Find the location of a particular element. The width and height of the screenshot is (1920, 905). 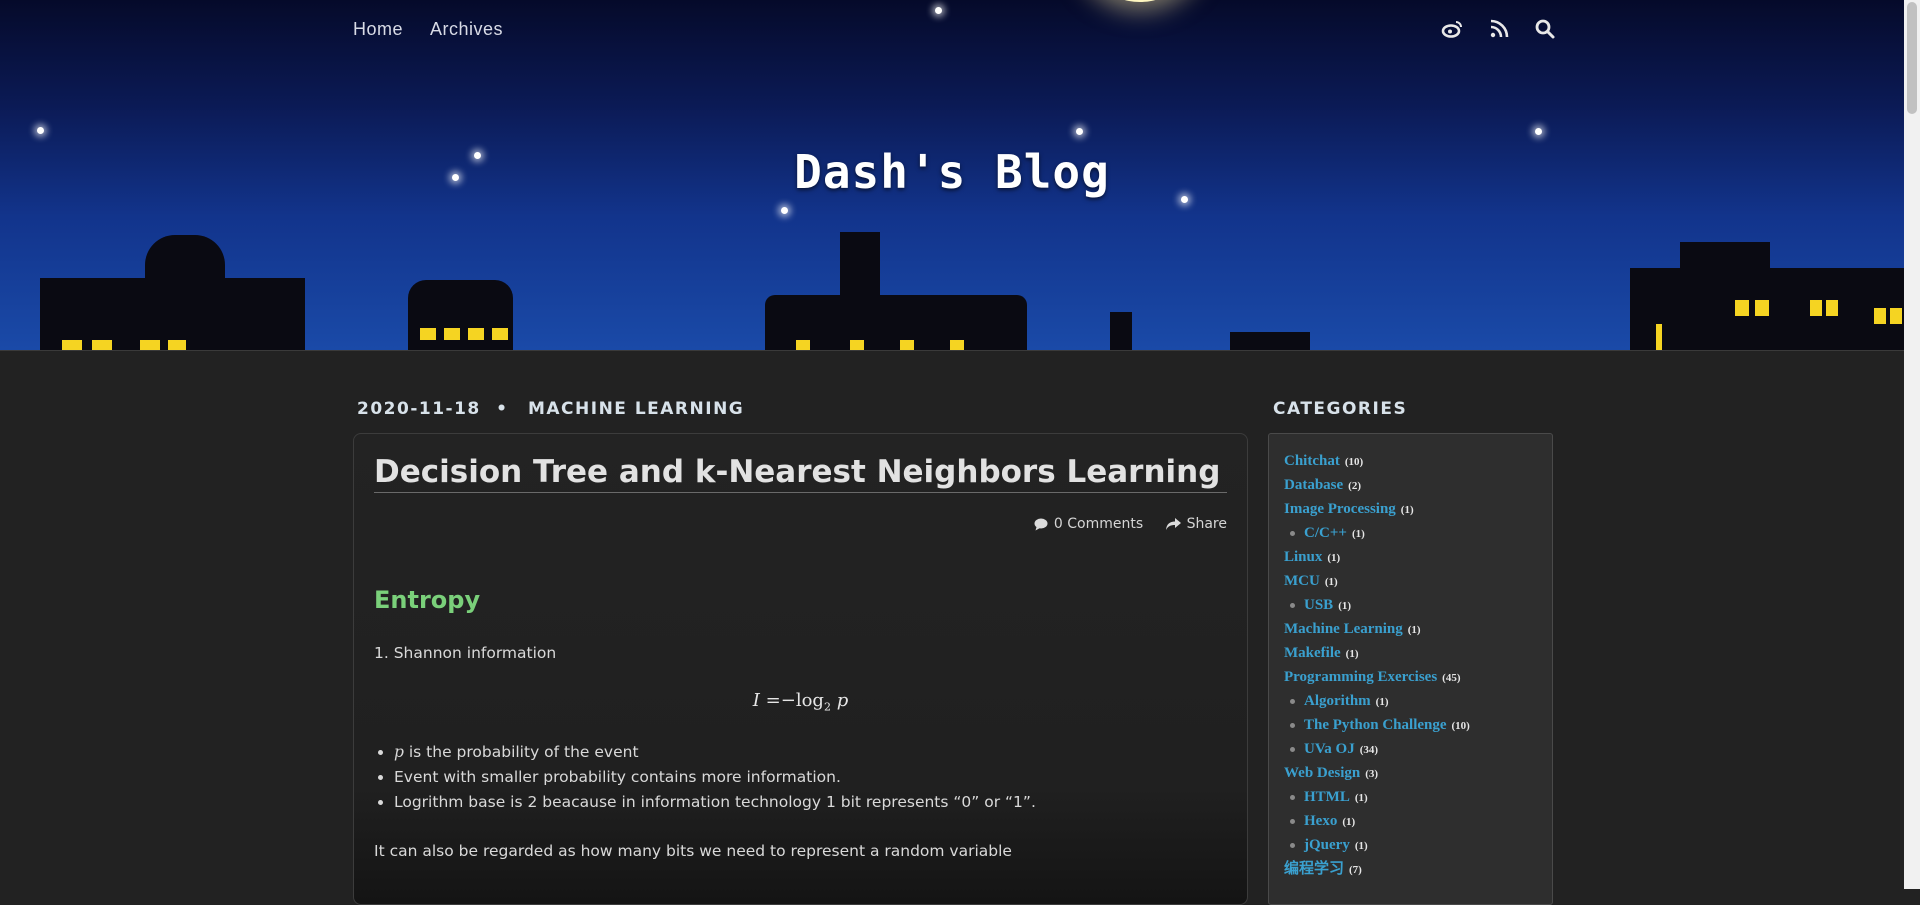

category-count: (45) is located at coordinates (1451, 678).